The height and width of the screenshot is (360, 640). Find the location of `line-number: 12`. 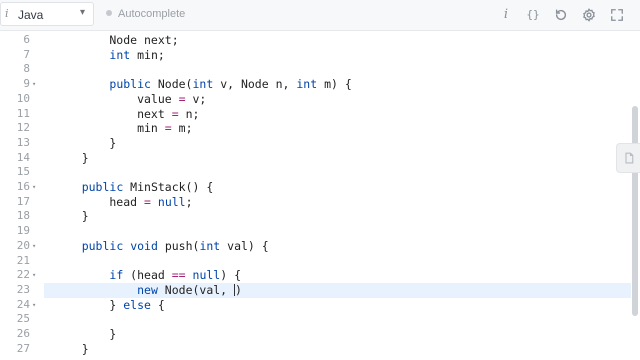

line-number: 12 is located at coordinates (23, 128).